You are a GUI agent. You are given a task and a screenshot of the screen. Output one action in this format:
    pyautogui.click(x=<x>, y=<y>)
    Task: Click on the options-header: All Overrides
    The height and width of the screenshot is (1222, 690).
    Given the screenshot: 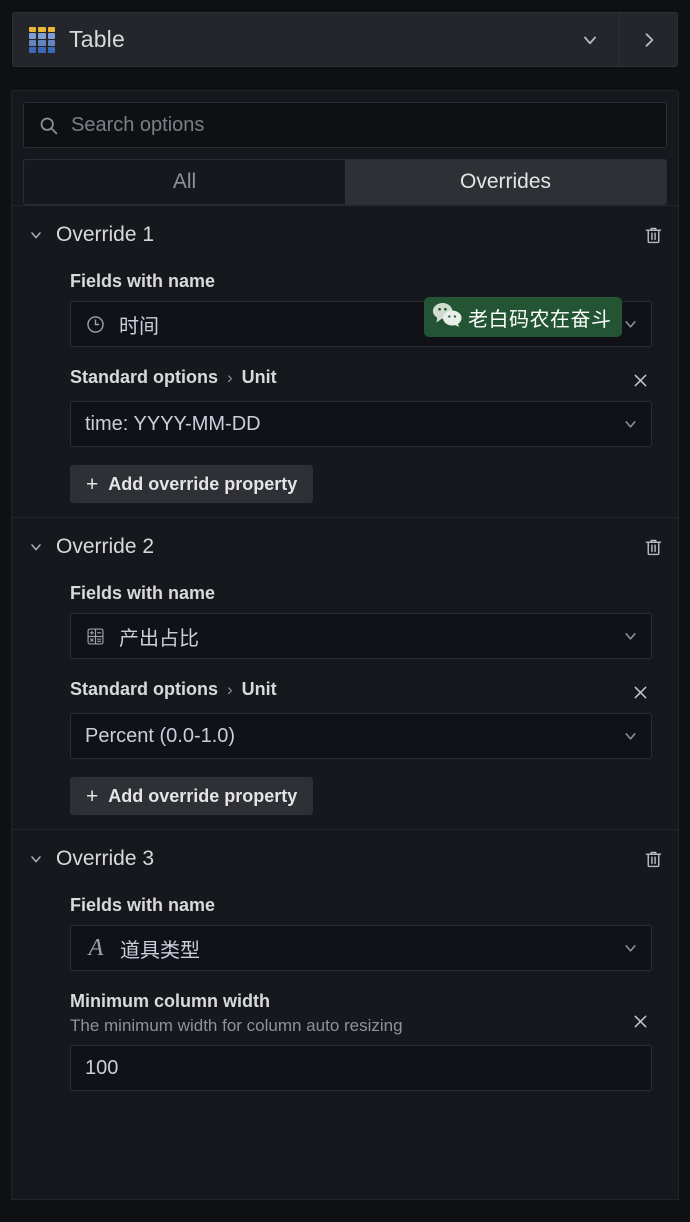 What is the action you would take?
    pyautogui.click(x=345, y=148)
    